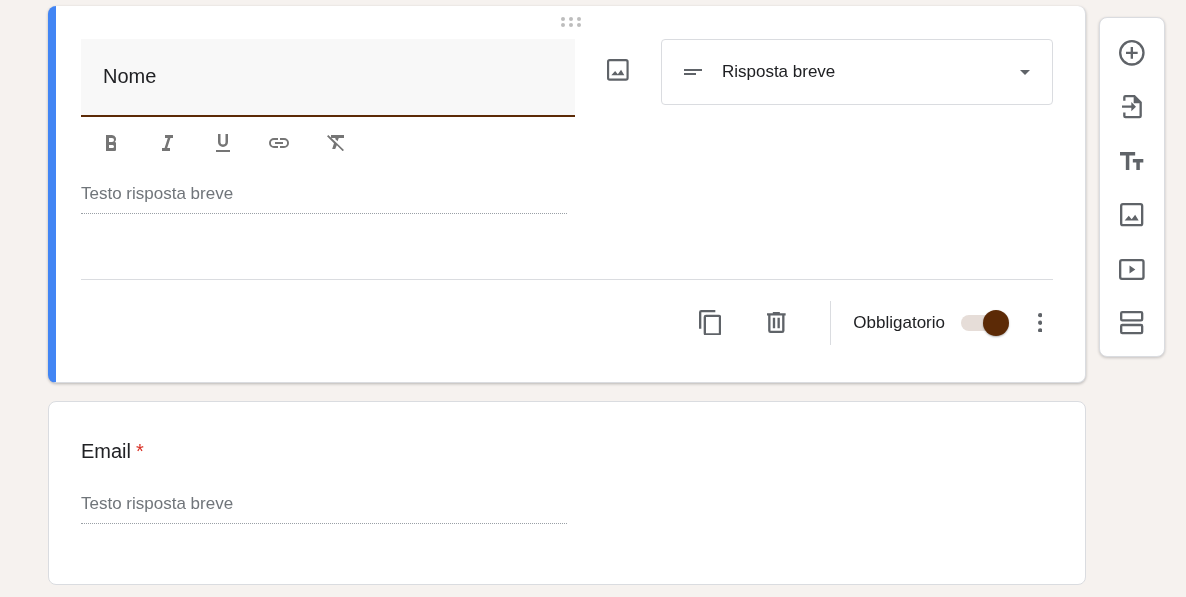 This screenshot has height=597, width=1186. Describe the element at coordinates (223, 143) in the screenshot. I see `underline-icon` at that location.